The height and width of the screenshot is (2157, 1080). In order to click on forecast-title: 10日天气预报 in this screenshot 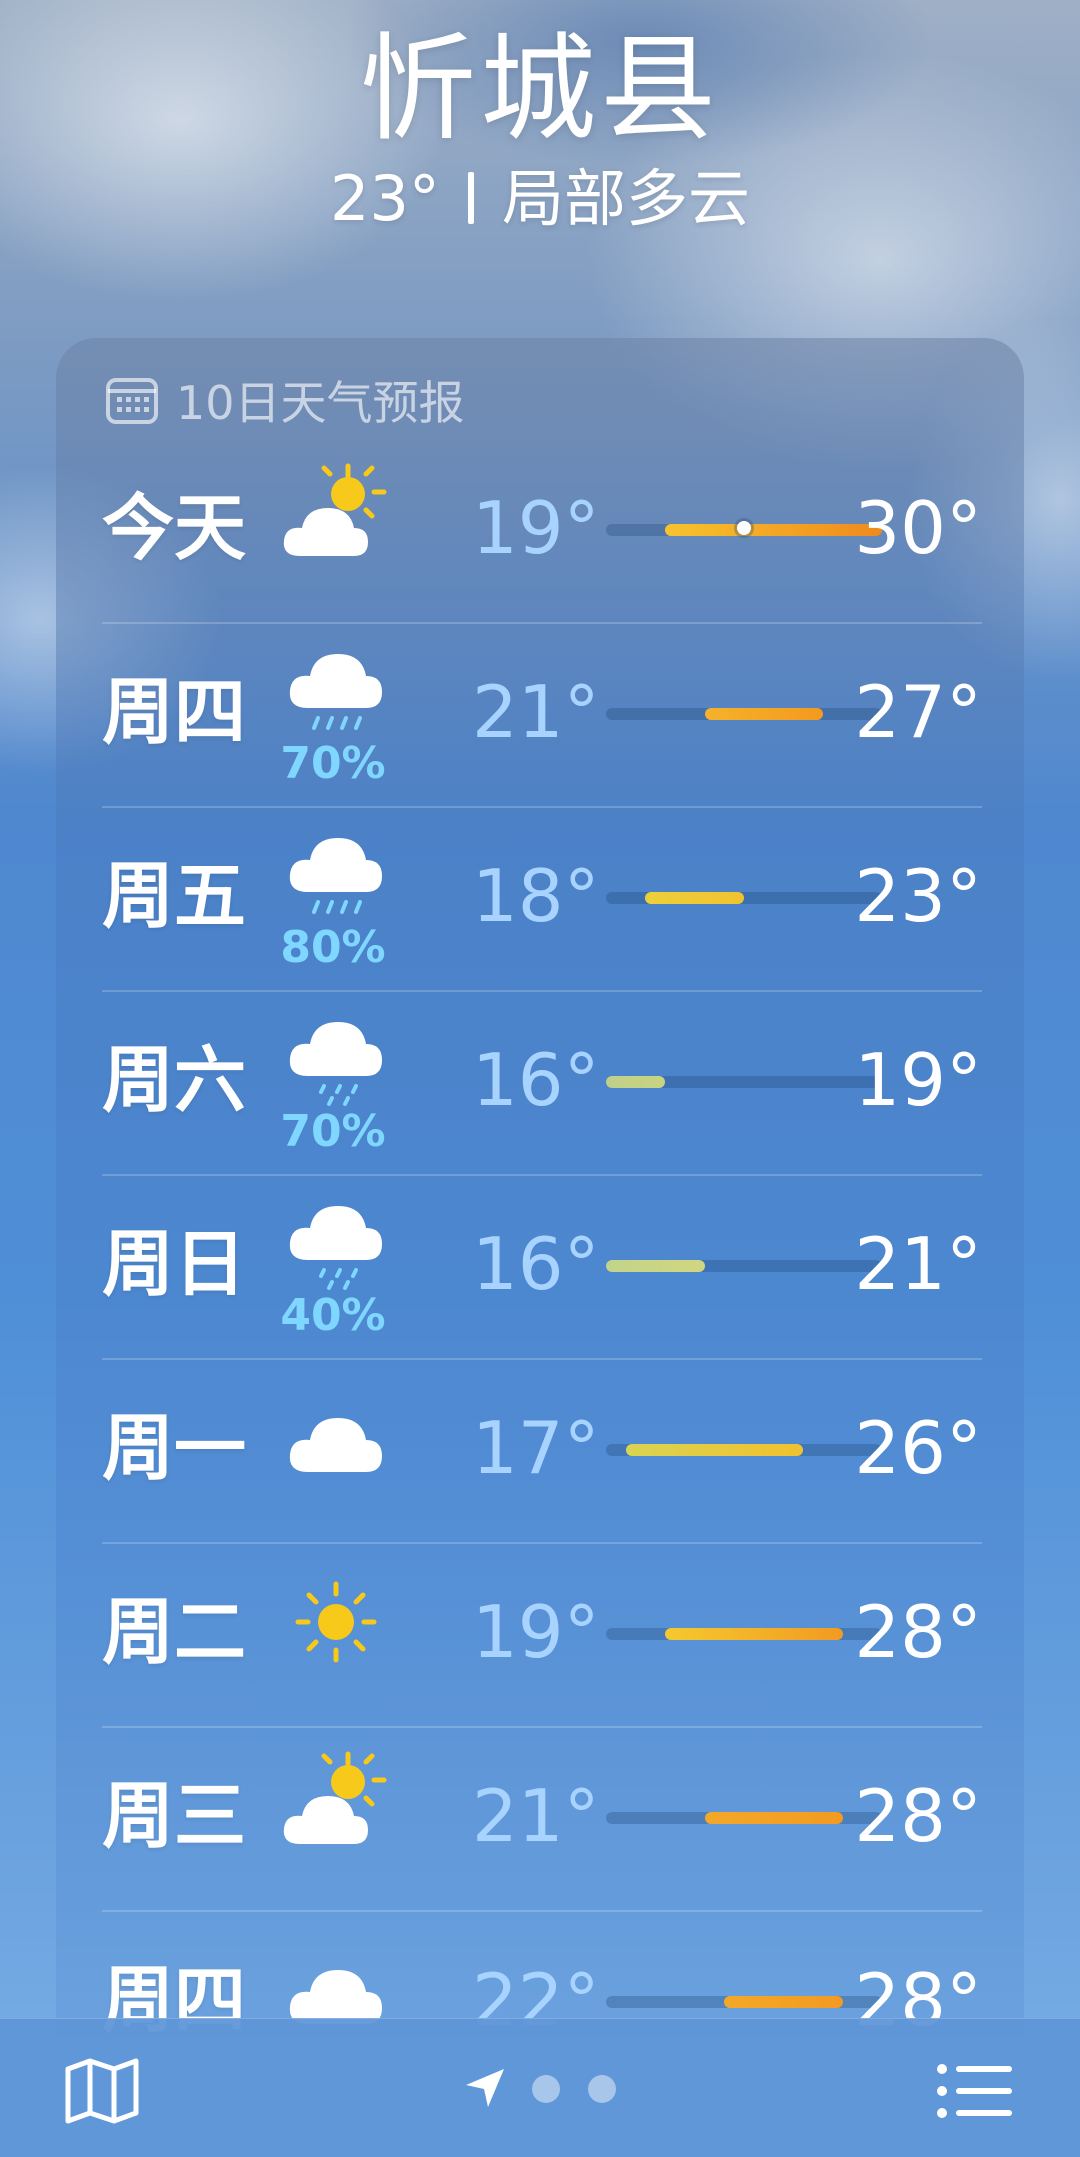, I will do `click(320, 403)`.